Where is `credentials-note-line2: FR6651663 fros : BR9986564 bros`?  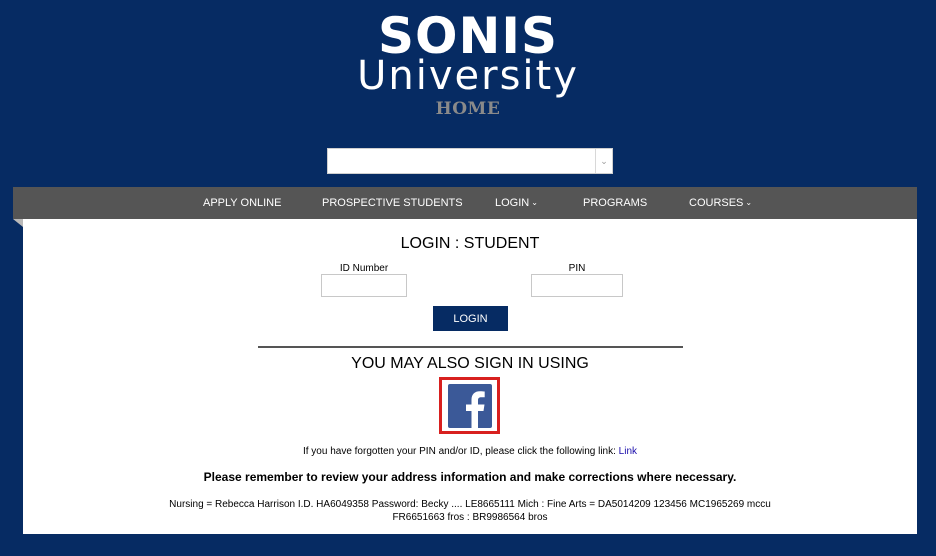 credentials-note-line2: FR6651663 fros : BR9986564 bros is located at coordinates (470, 517).